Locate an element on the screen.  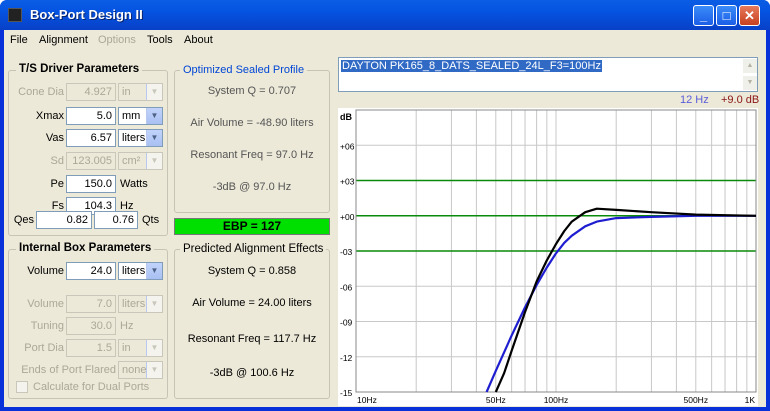
port-dia-input: 1.5 is located at coordinates (91, 348).